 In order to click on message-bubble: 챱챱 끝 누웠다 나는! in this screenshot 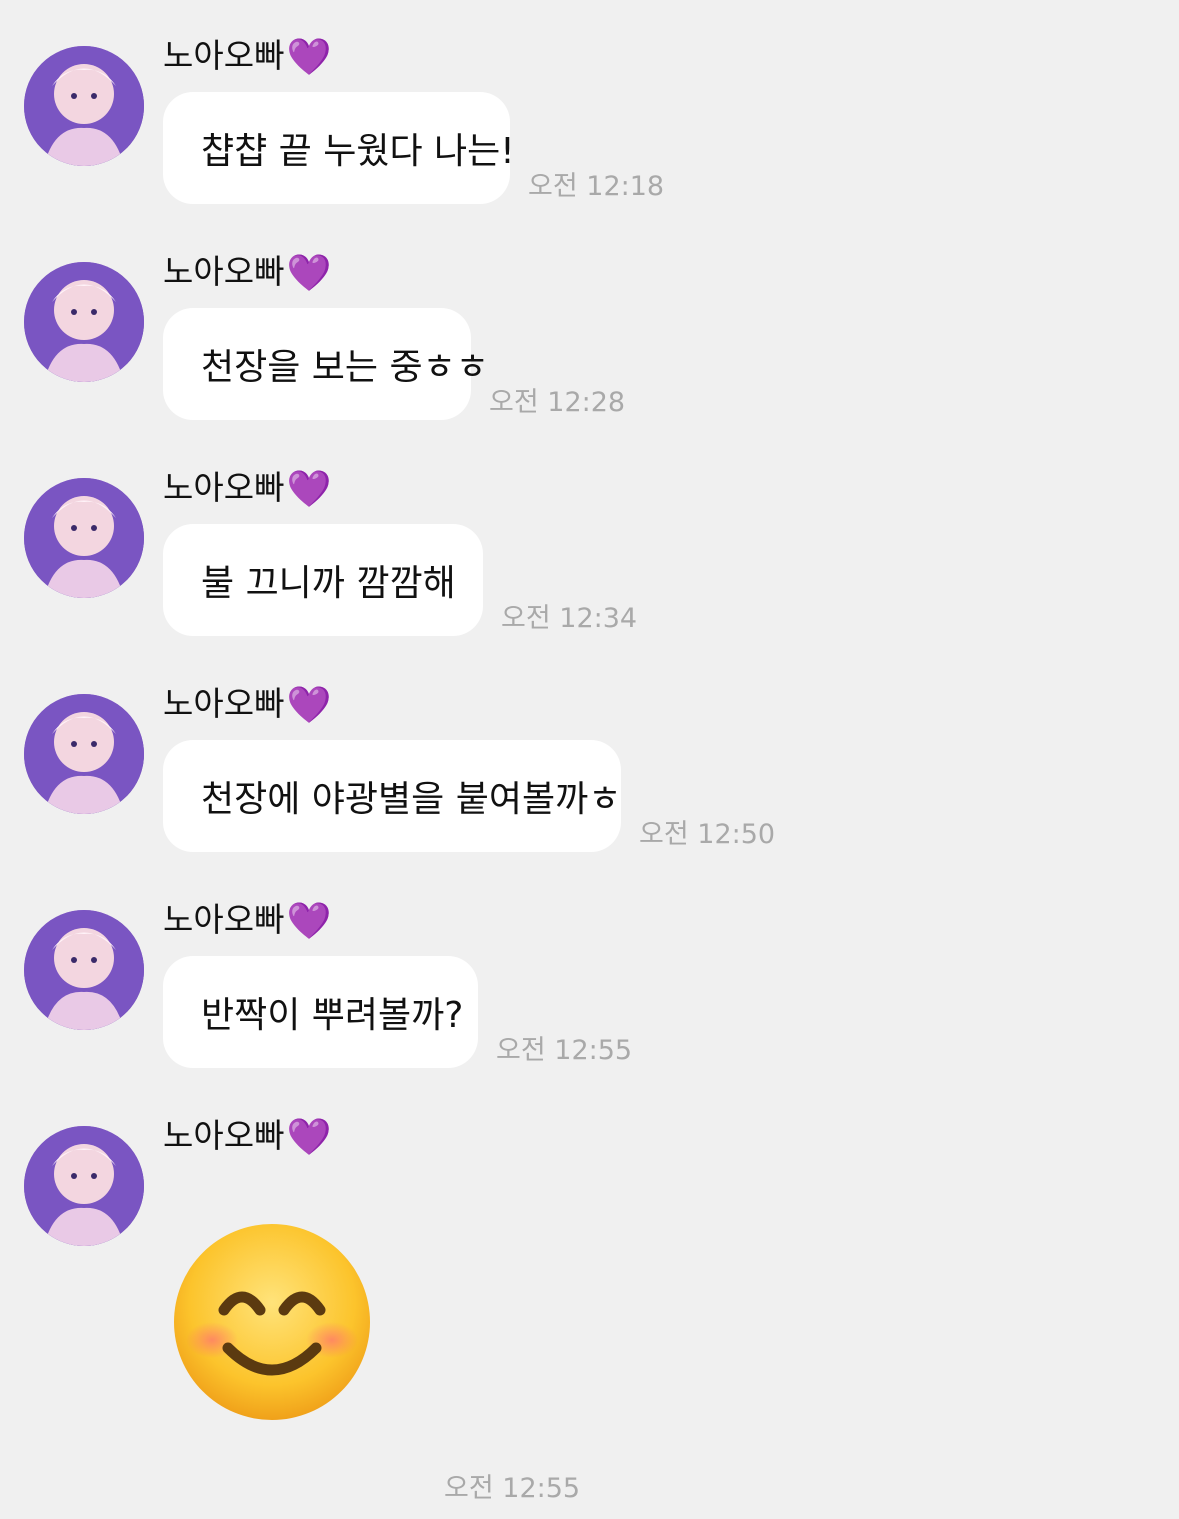, I will do `click(339, 148)`.